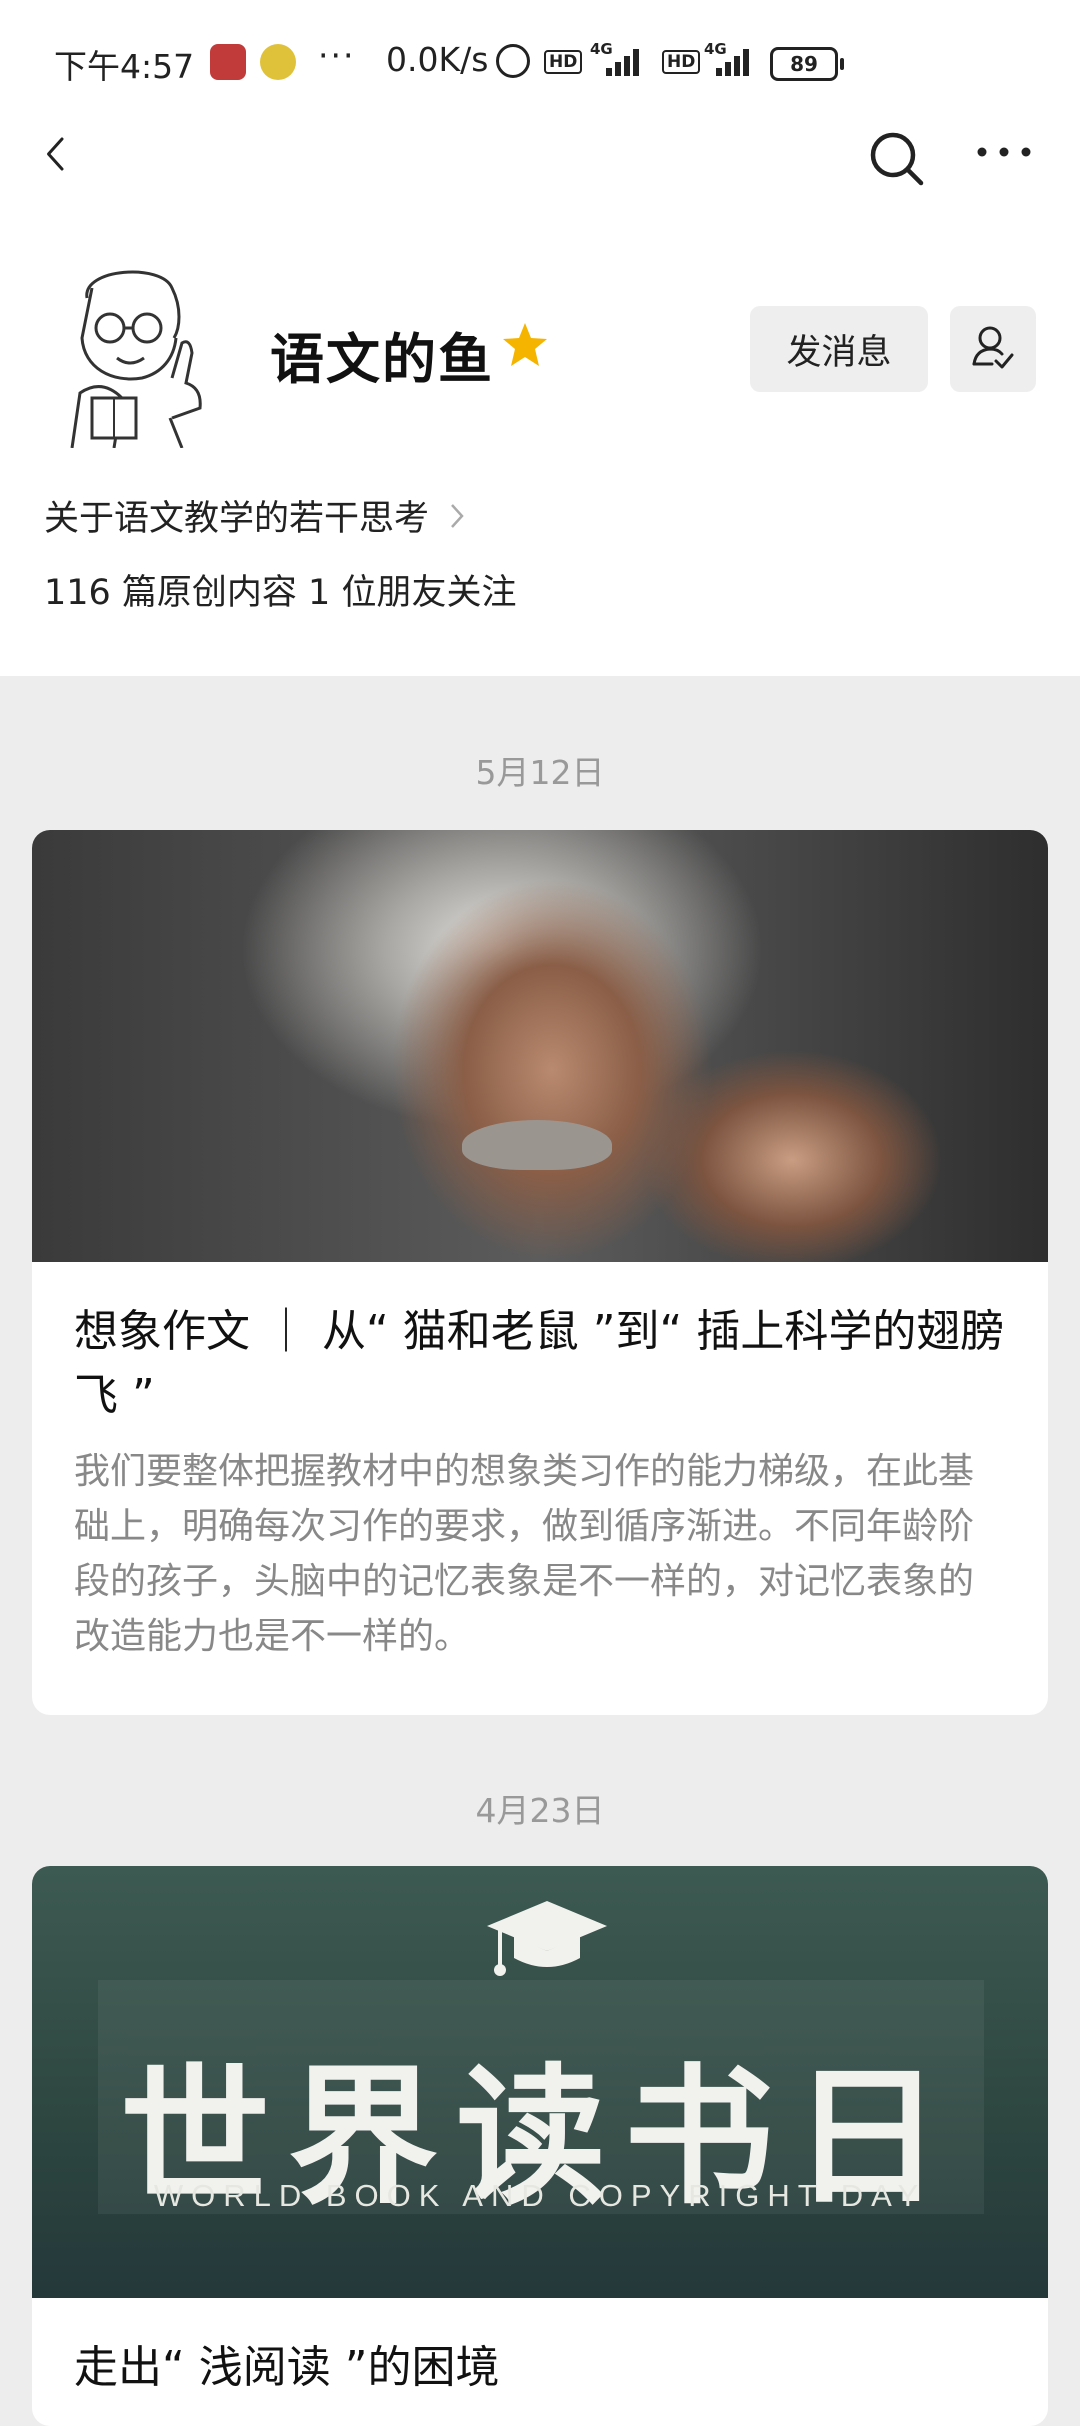 This screenshot has width=1080, height=2426. What do you see at coordinates (897, 159) in the screenshot?
I see `search-icon` at bounding box center [897, 159].